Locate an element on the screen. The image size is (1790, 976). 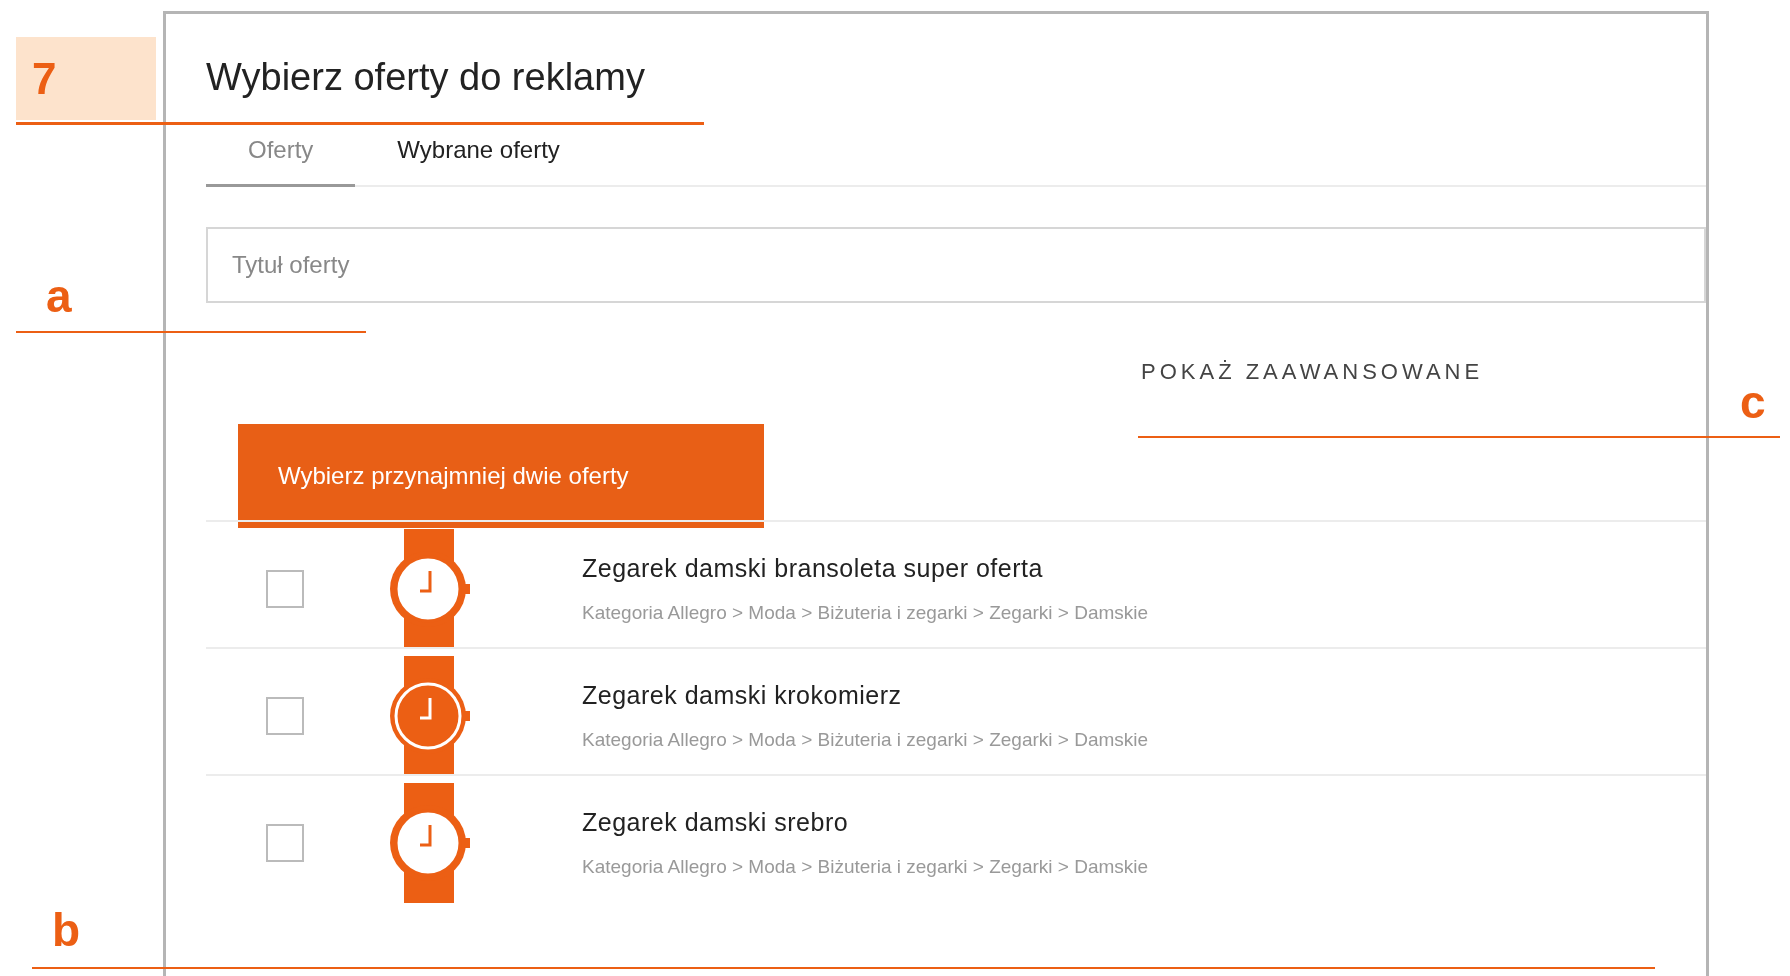
callout-label: b is located at coordinates (66, 930).